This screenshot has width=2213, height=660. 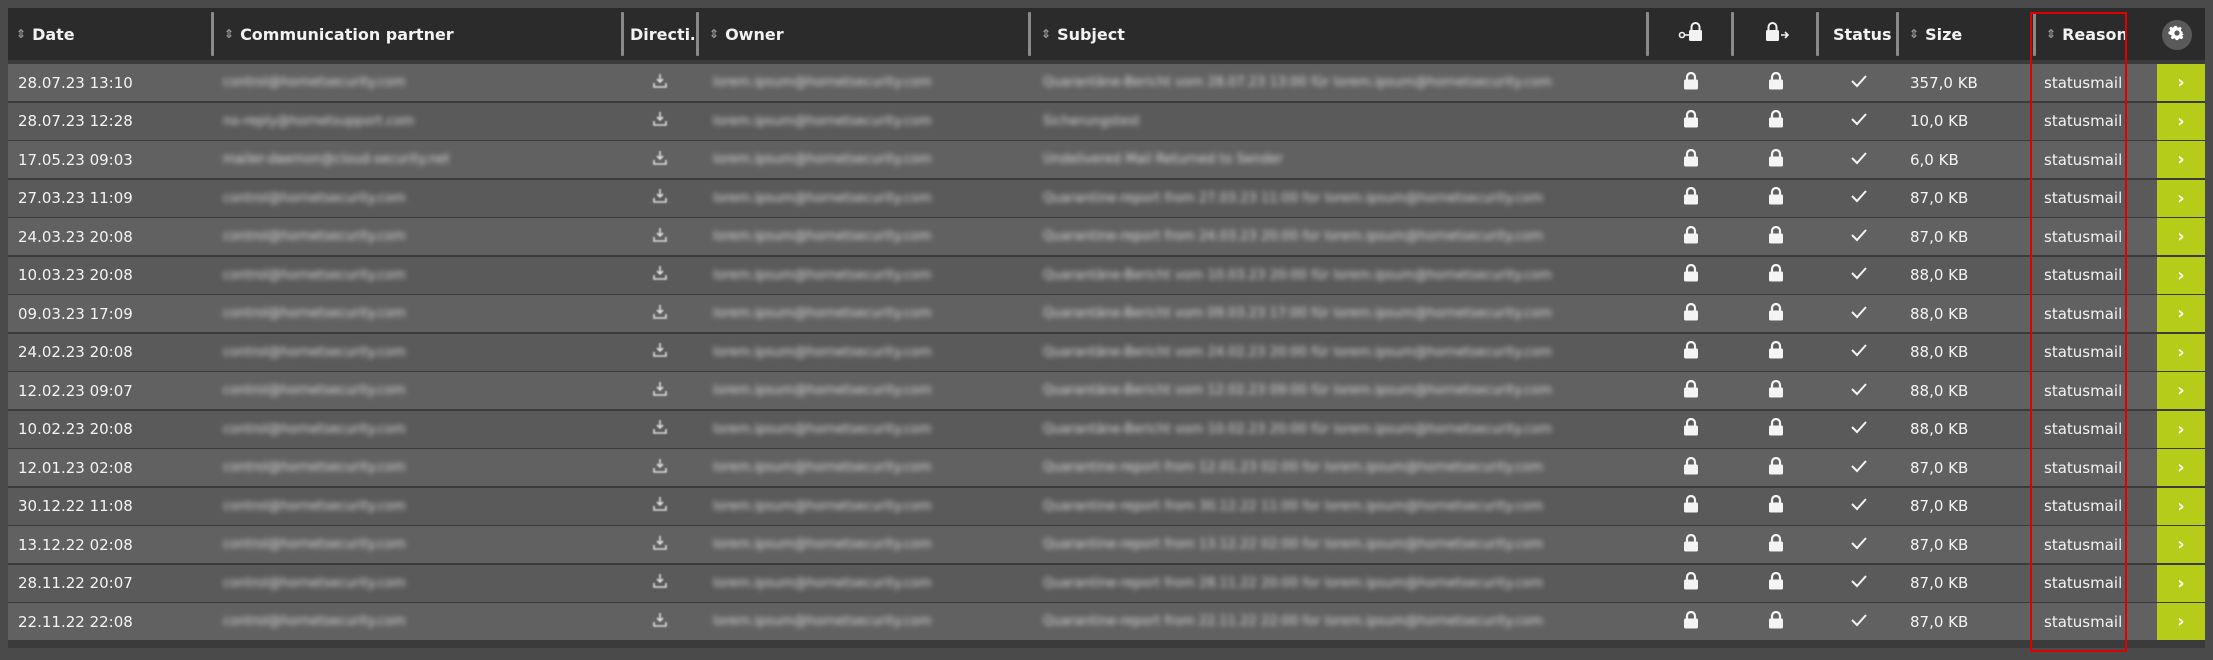 I want to click on column-header-status: Status, so click(x=1857, y=34).